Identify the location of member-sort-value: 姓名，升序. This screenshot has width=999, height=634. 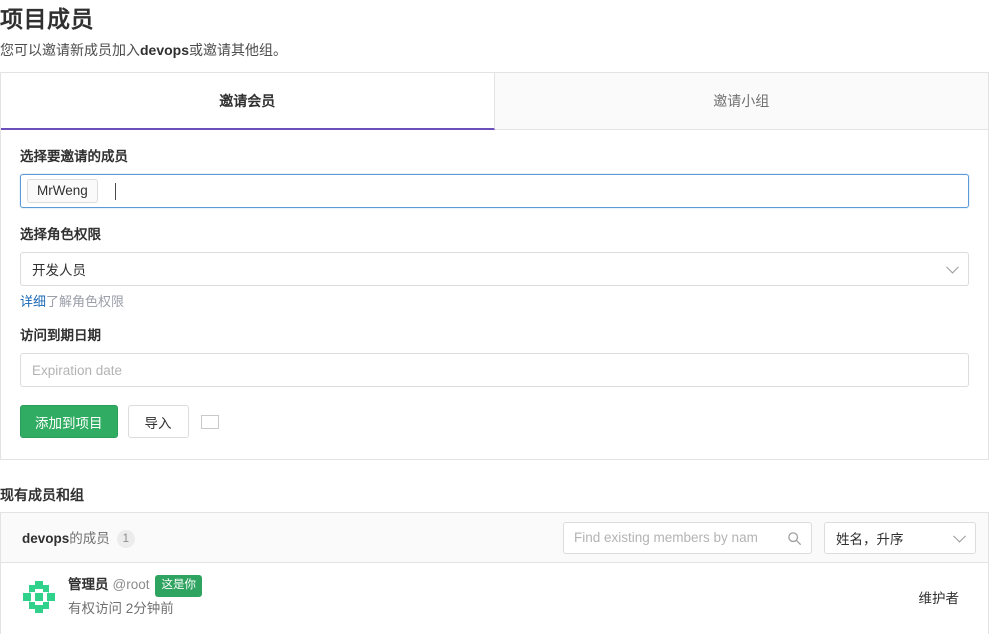
(870, 539).